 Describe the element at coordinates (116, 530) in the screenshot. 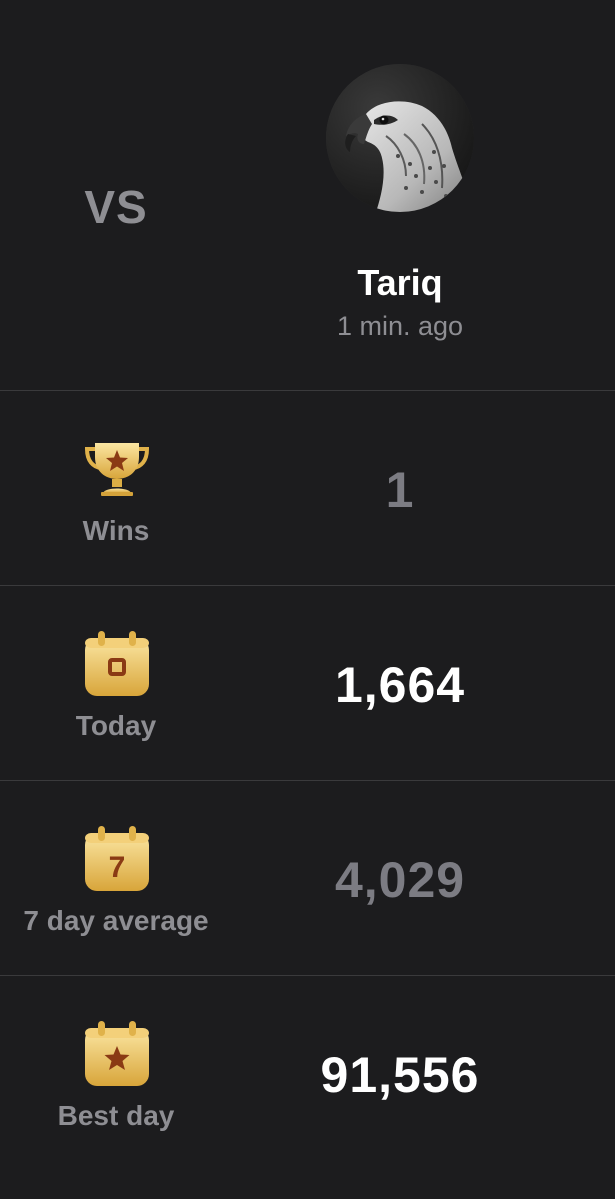

I see `stat-label-wins: Wins` at that location.